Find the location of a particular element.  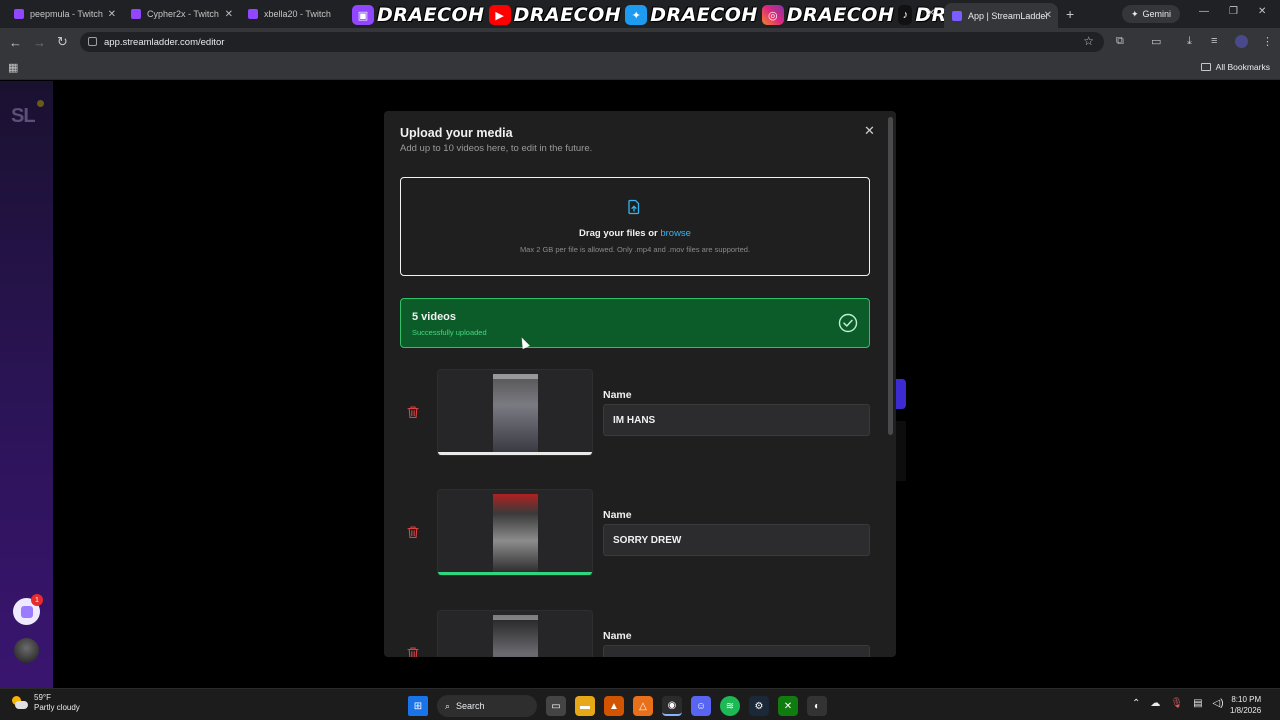

url-text: app.streamladder.com/editor is located at coordinates (164, 42).